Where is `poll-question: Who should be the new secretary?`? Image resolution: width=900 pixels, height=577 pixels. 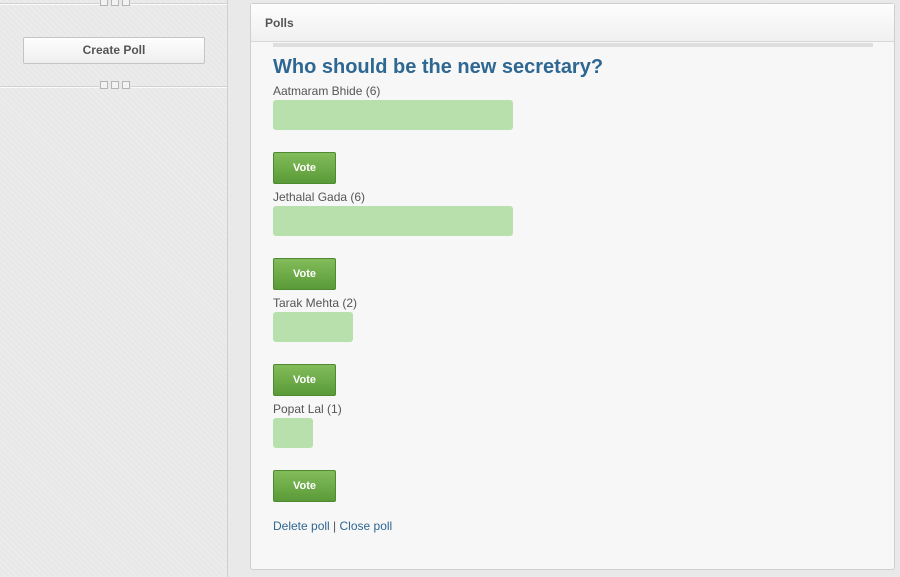
poll-question: Who should be the new secretary? is located at coordinates (438, 67).